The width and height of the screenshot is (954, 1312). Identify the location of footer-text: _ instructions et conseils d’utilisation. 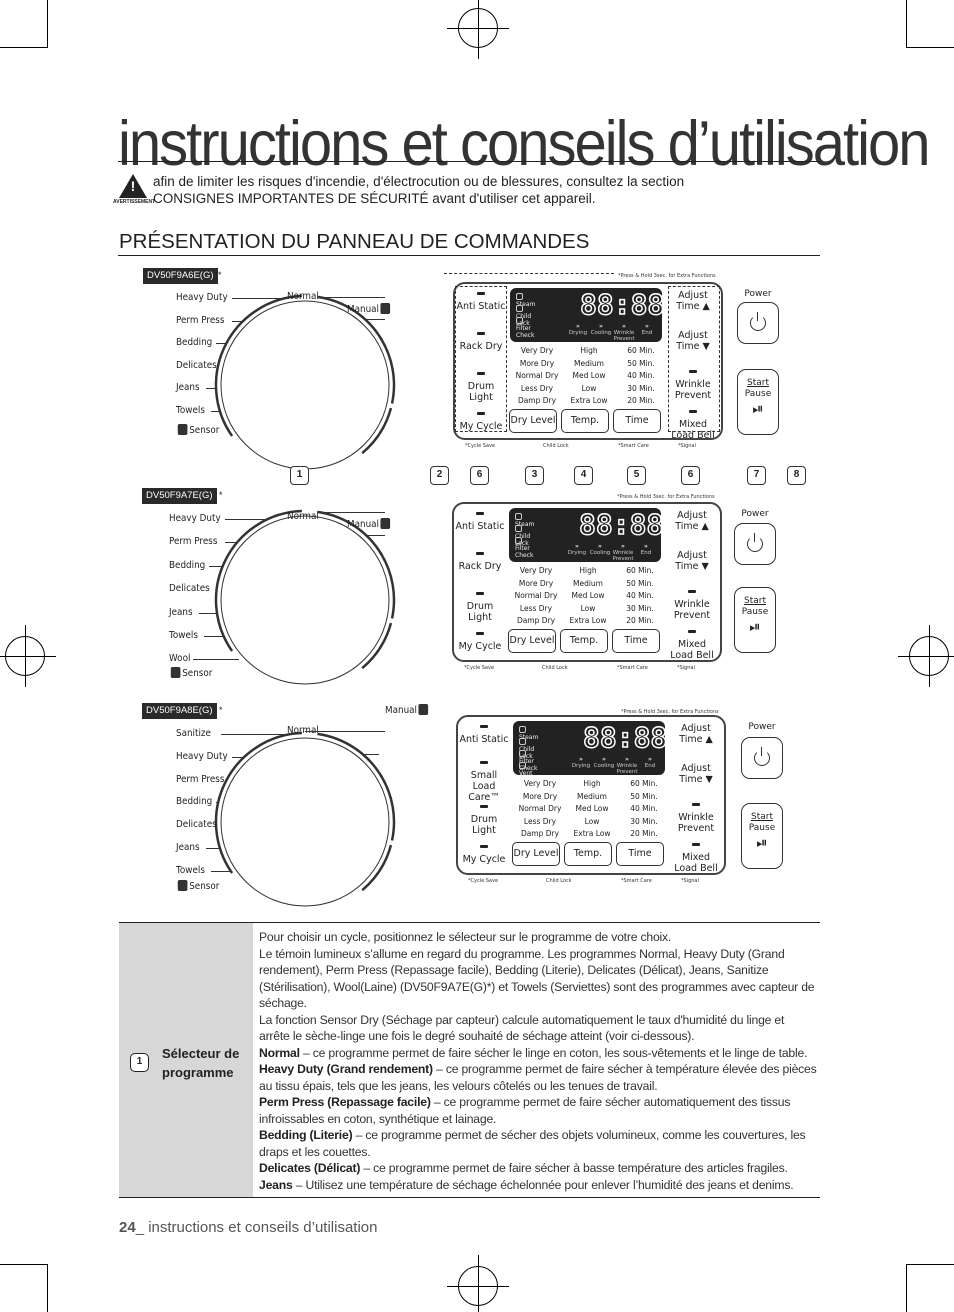
(256, 1227).